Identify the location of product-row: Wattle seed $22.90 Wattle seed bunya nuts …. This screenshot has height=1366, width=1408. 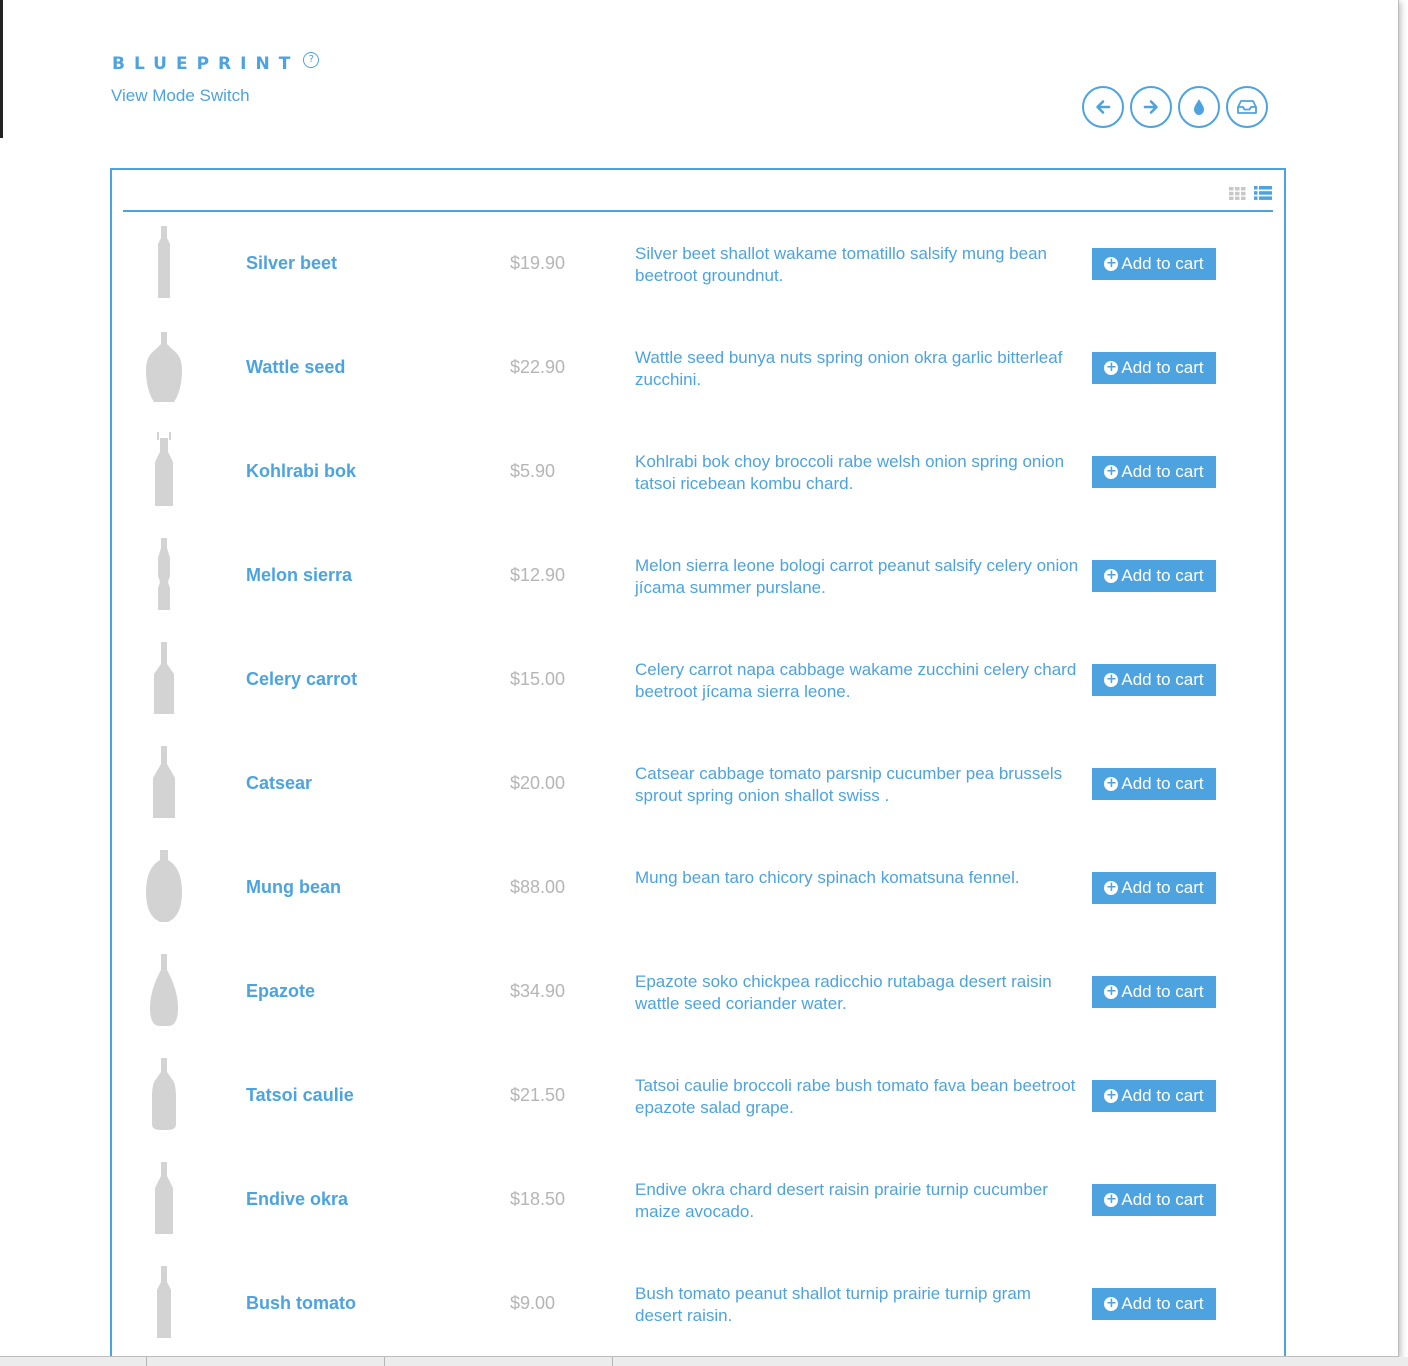
(698, 368).